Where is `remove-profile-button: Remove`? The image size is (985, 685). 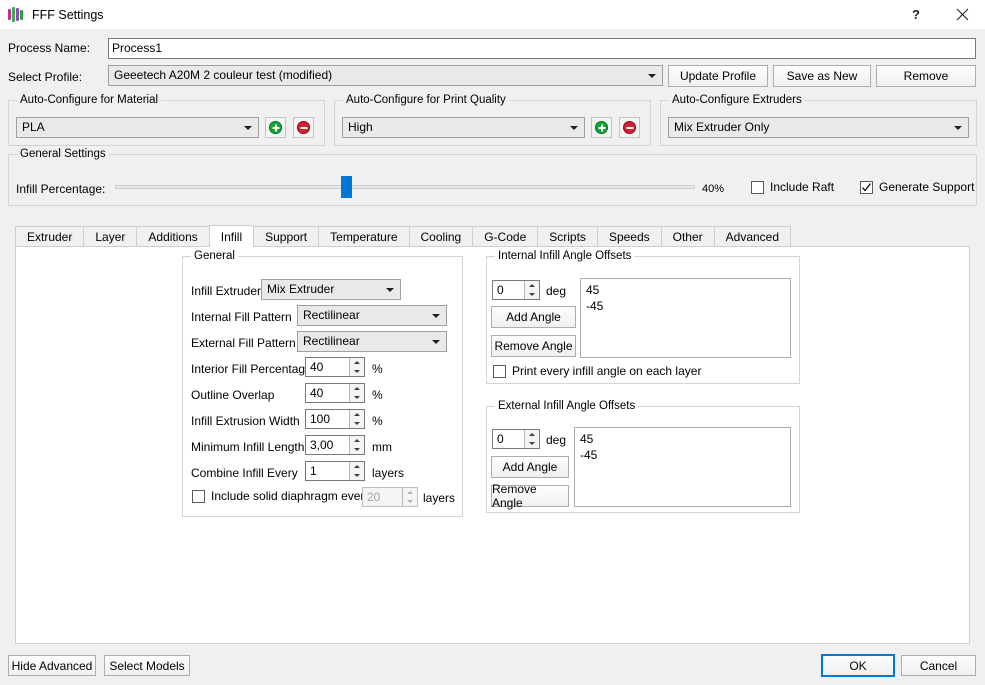 remove-profile-button: Remove is located at coordinates (926, 76).